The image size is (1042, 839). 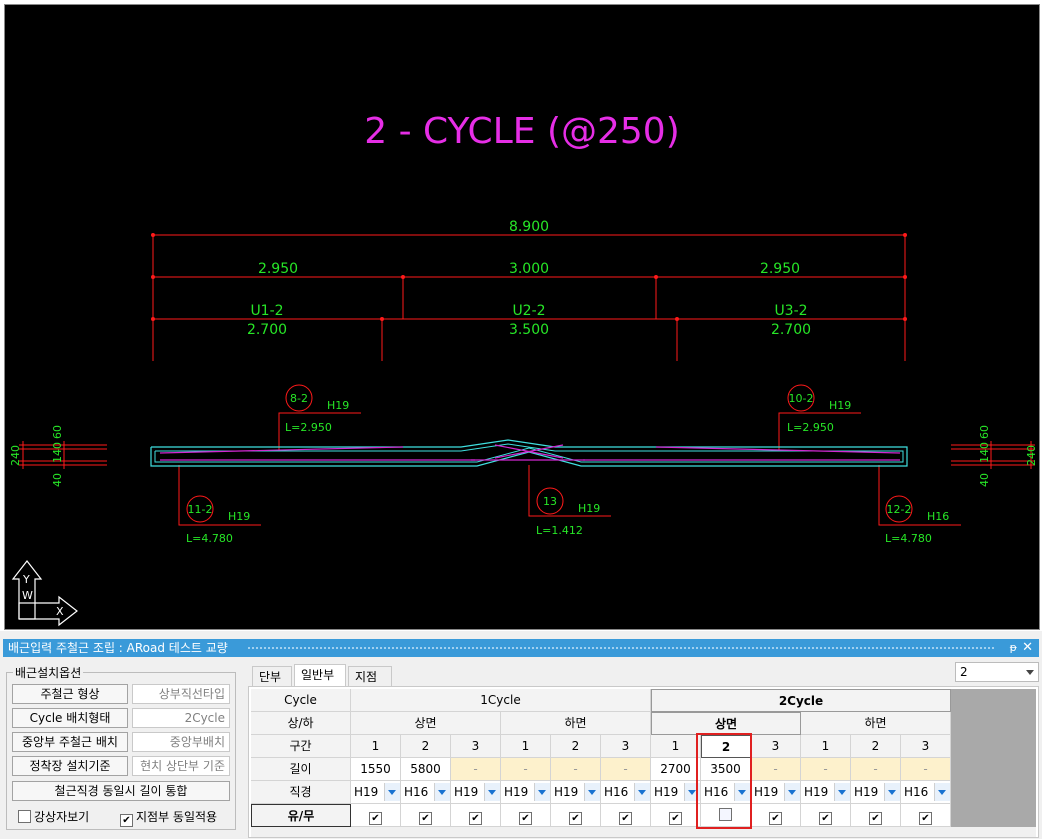 I want to click on presence-checkbox-2: ✔, so click(x=476, y=815).